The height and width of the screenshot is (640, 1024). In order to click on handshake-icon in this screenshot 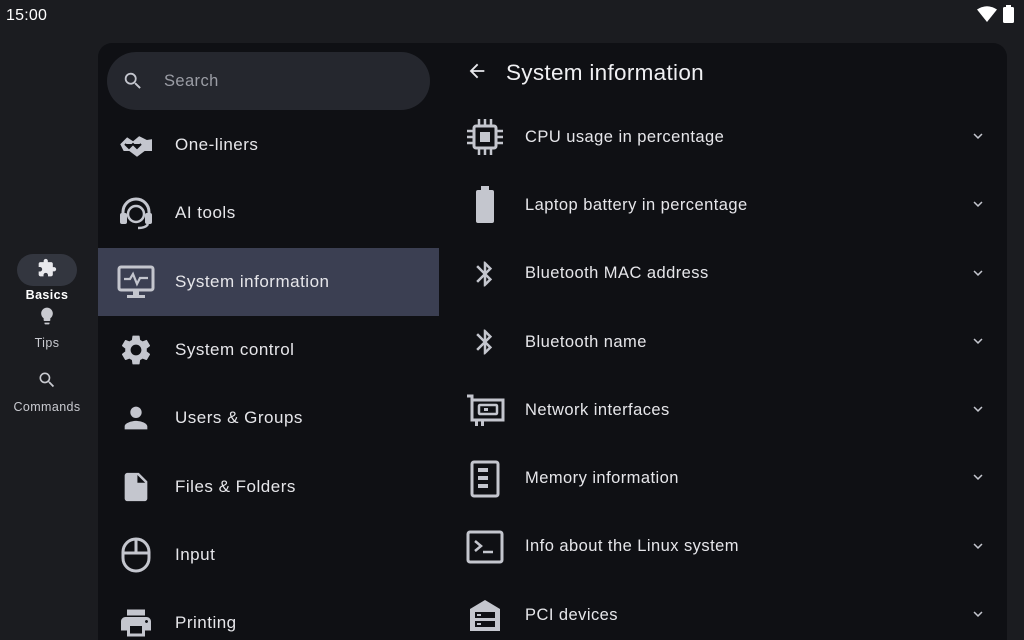, I will do `click(136, 145)`.